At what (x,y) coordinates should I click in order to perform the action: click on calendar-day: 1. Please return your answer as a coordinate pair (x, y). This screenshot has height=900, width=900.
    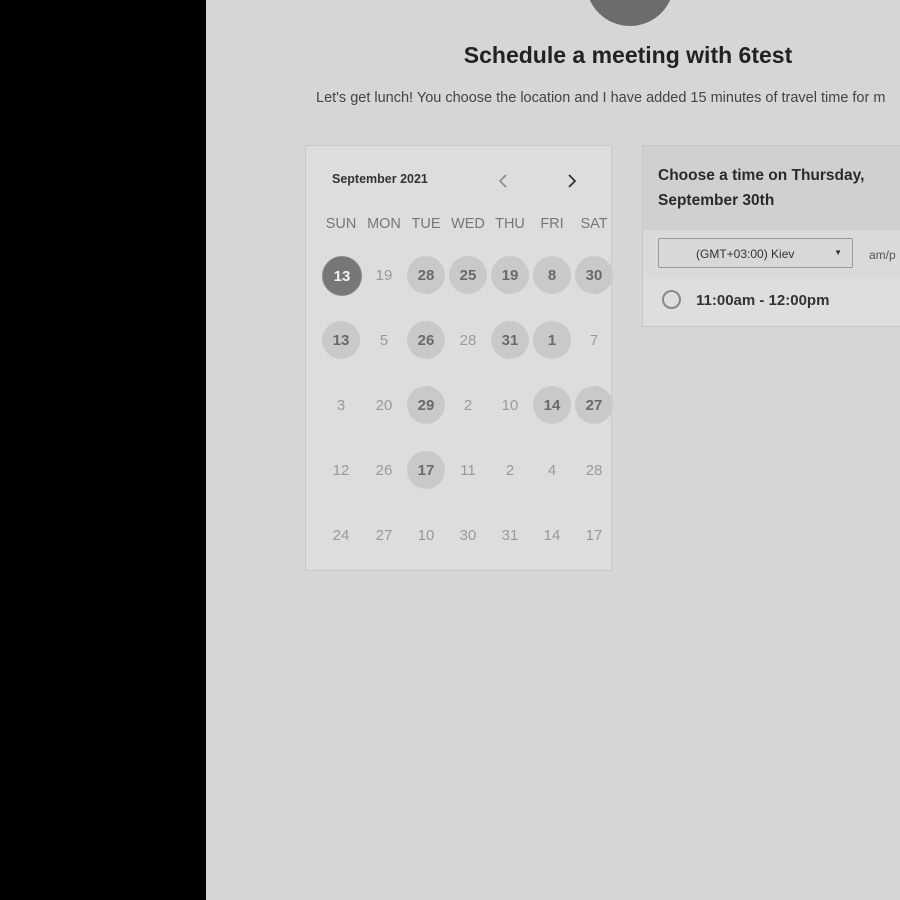
    Looking at the image, I should click on (552, 340).